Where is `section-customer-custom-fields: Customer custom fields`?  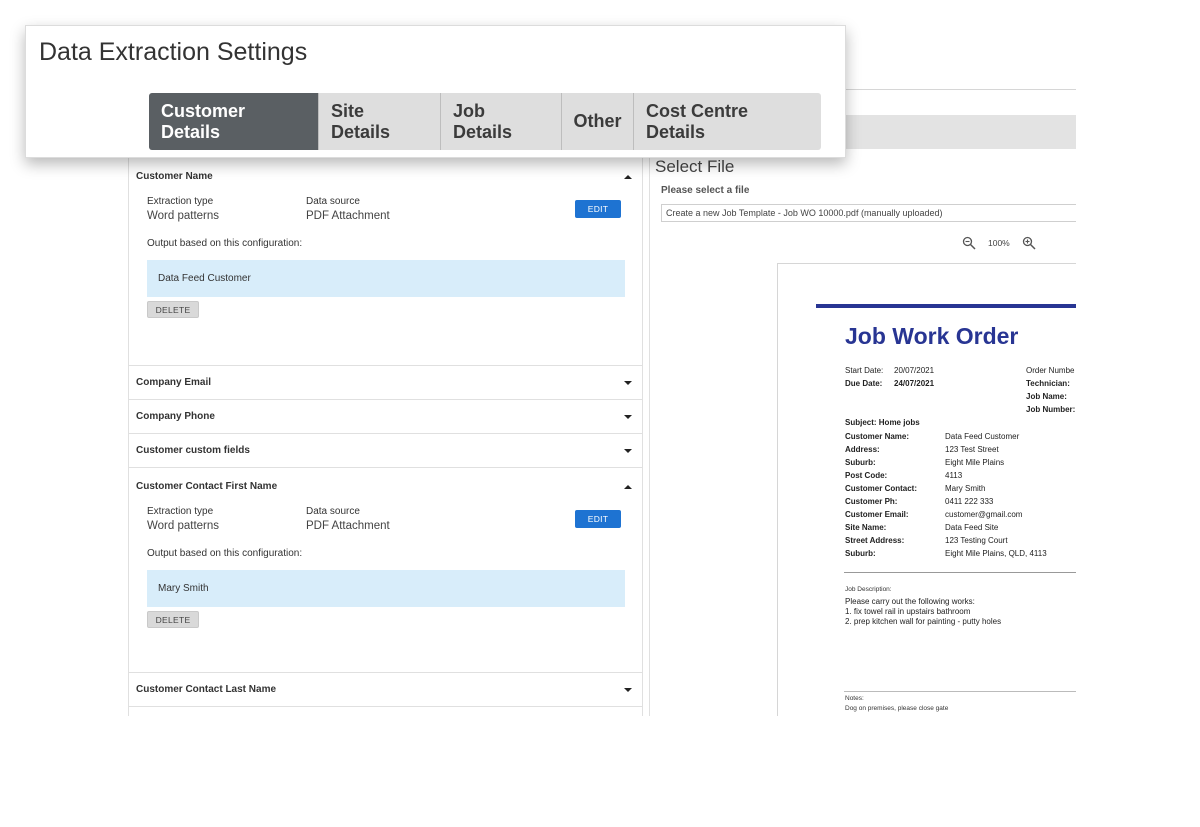
section-customer-custom-fields: Customer custom fields is located at coordinates (385, 451).